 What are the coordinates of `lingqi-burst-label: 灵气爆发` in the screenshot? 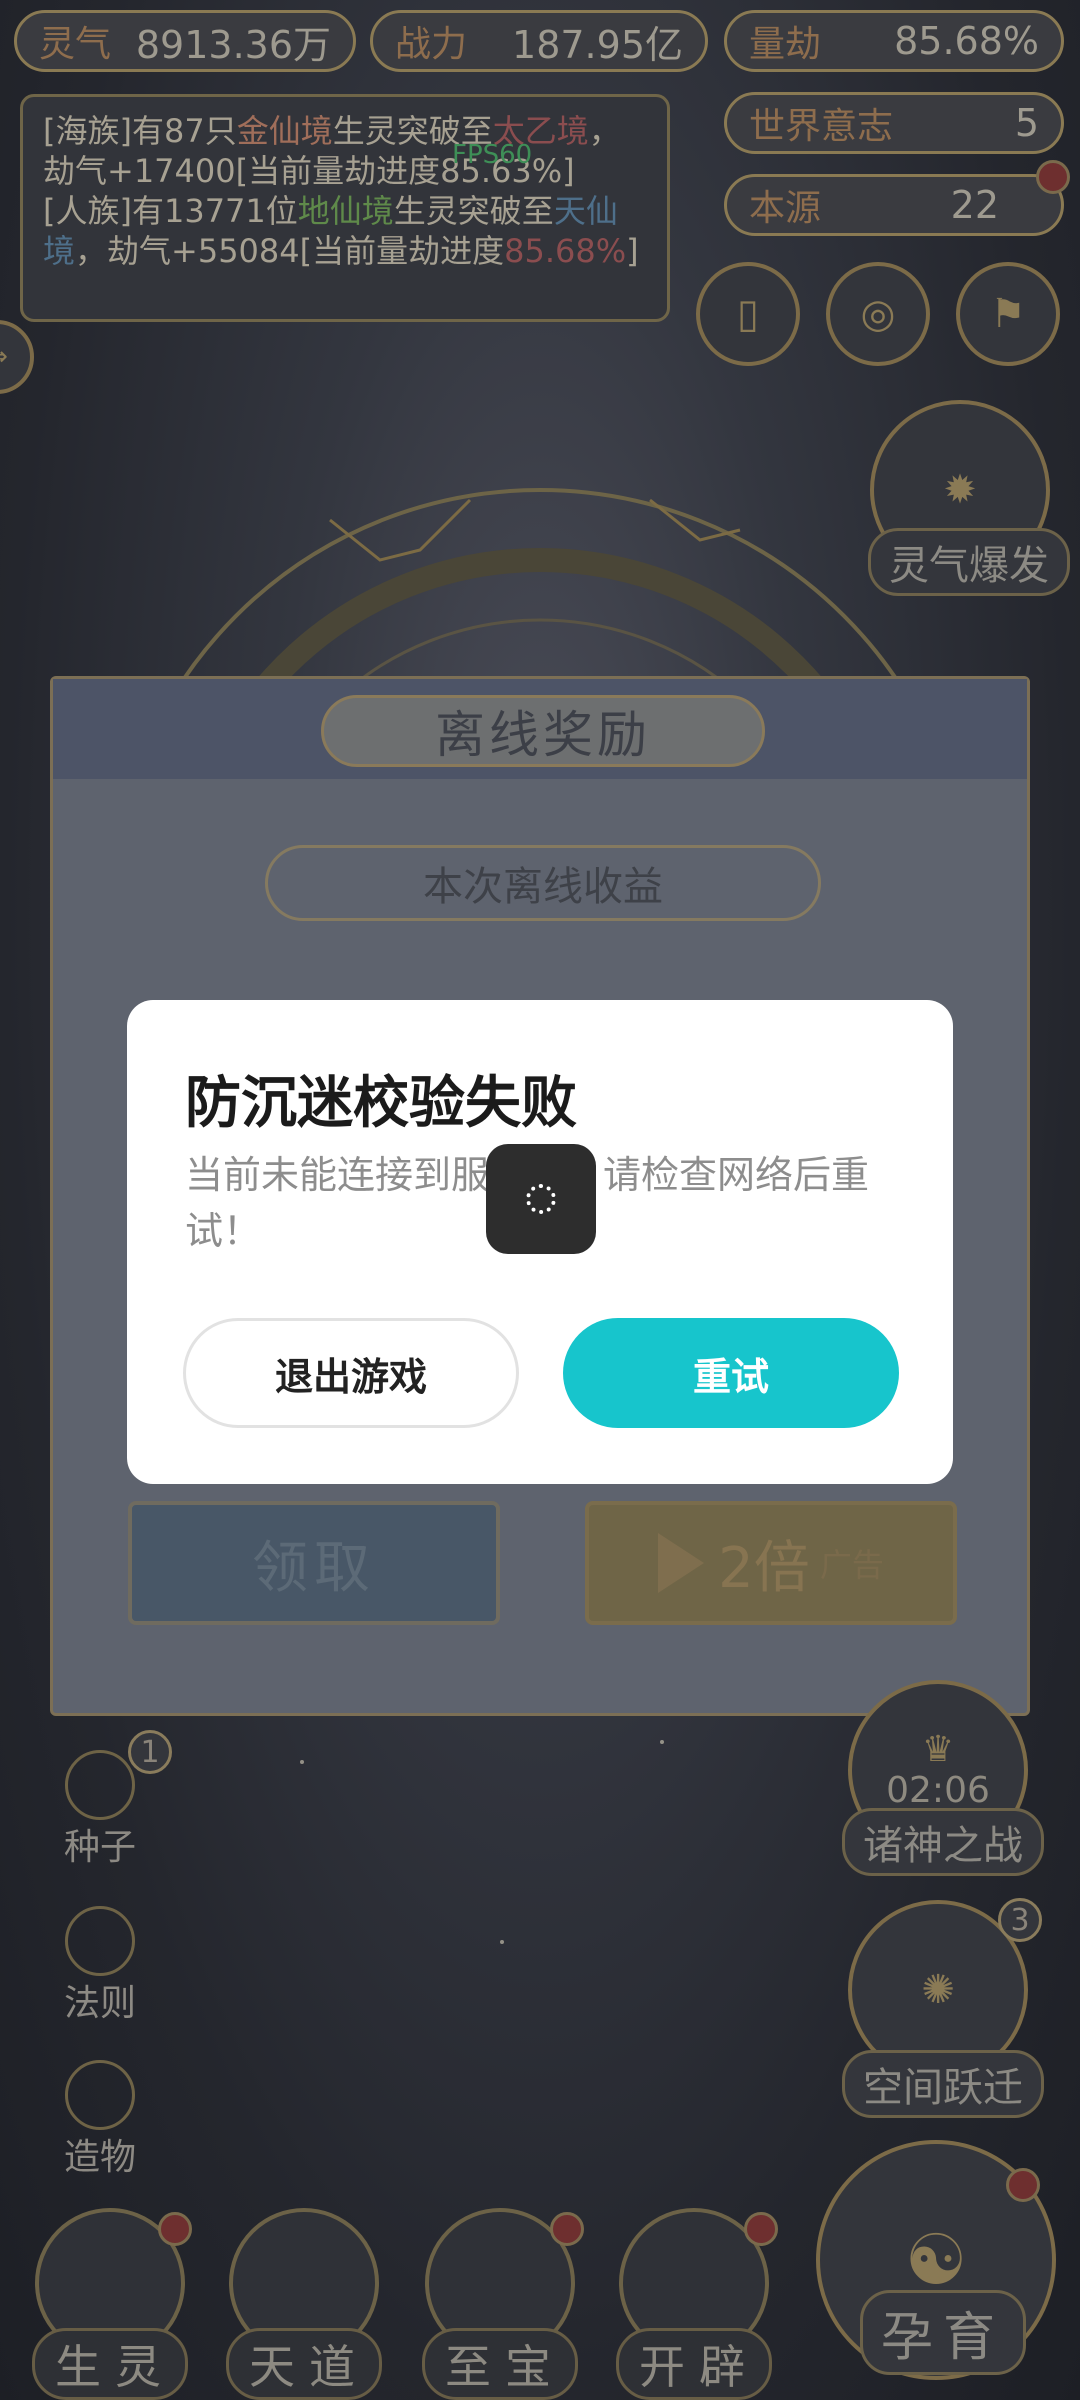 It's located at (969, 562).